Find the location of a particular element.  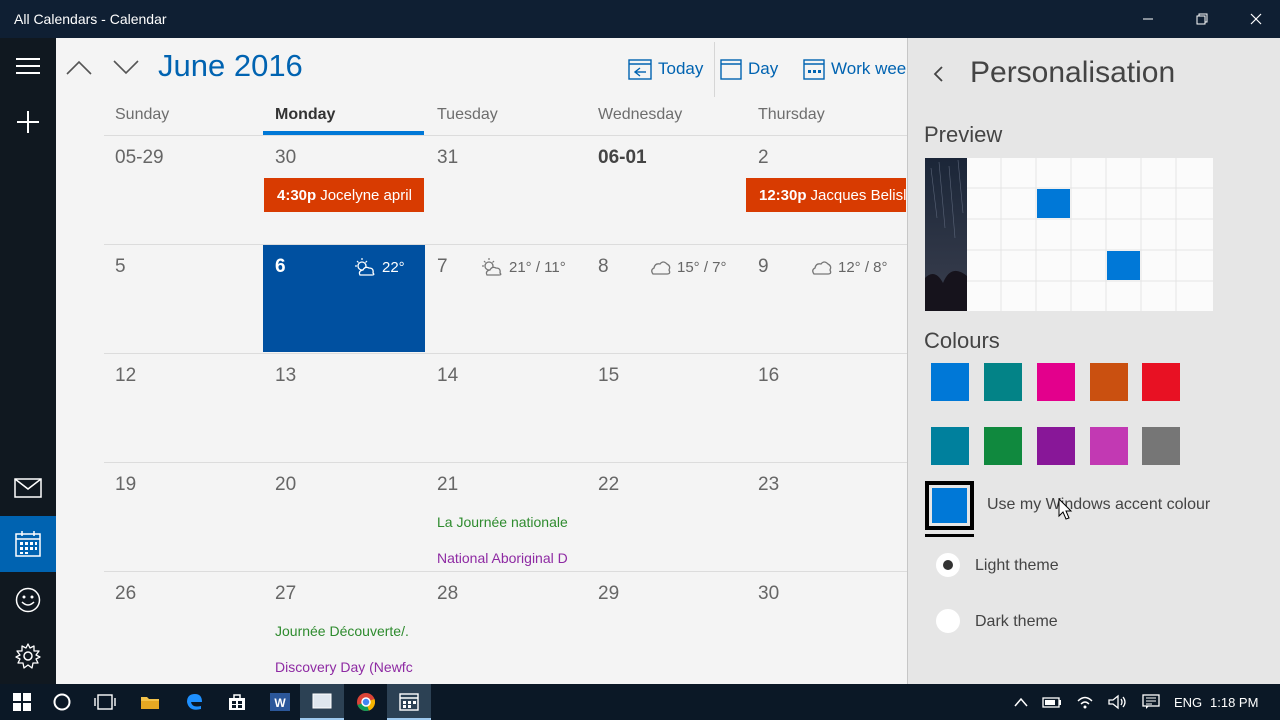

date-cell-number: 19 is located at coordinates (125, 485).